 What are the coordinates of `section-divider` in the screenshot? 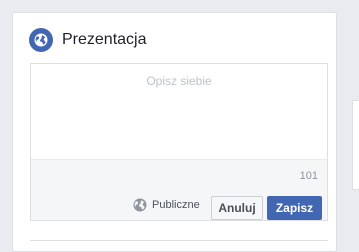 It's located at (179, 240).